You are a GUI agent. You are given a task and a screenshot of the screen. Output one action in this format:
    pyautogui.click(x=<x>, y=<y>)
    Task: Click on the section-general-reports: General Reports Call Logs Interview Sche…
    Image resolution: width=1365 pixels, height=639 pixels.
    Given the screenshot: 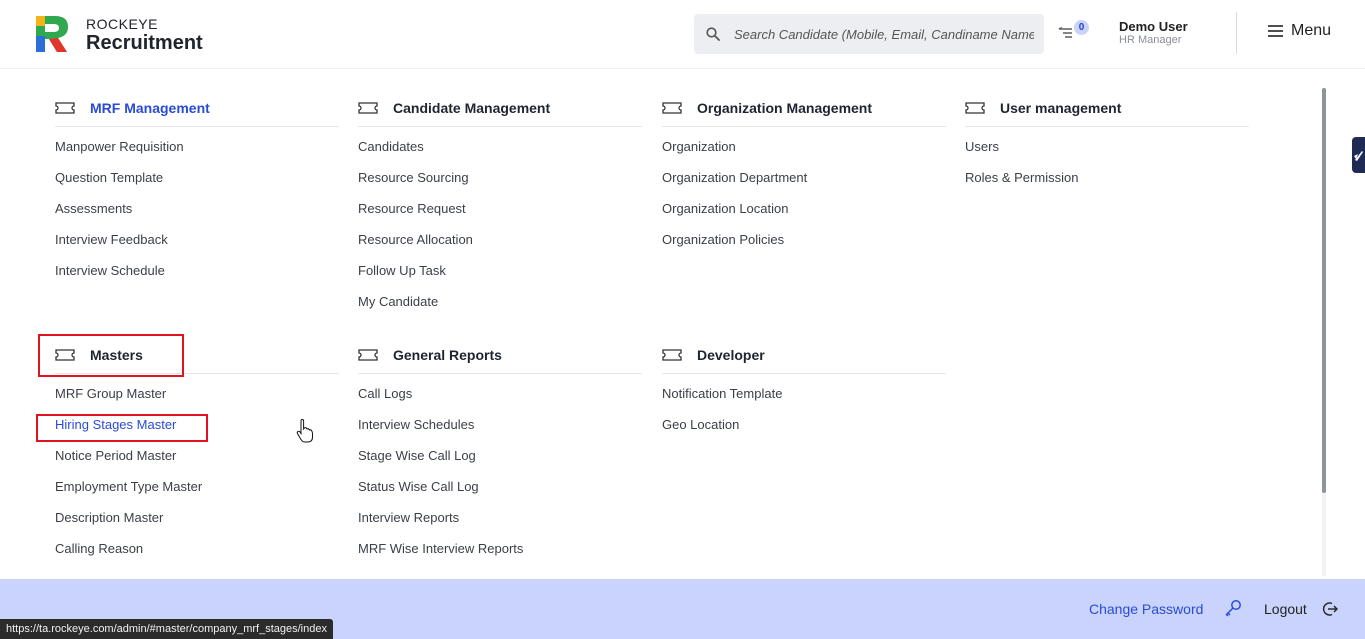 What is the action you would take?
    pyautogui.click(x=500, y=450)
    